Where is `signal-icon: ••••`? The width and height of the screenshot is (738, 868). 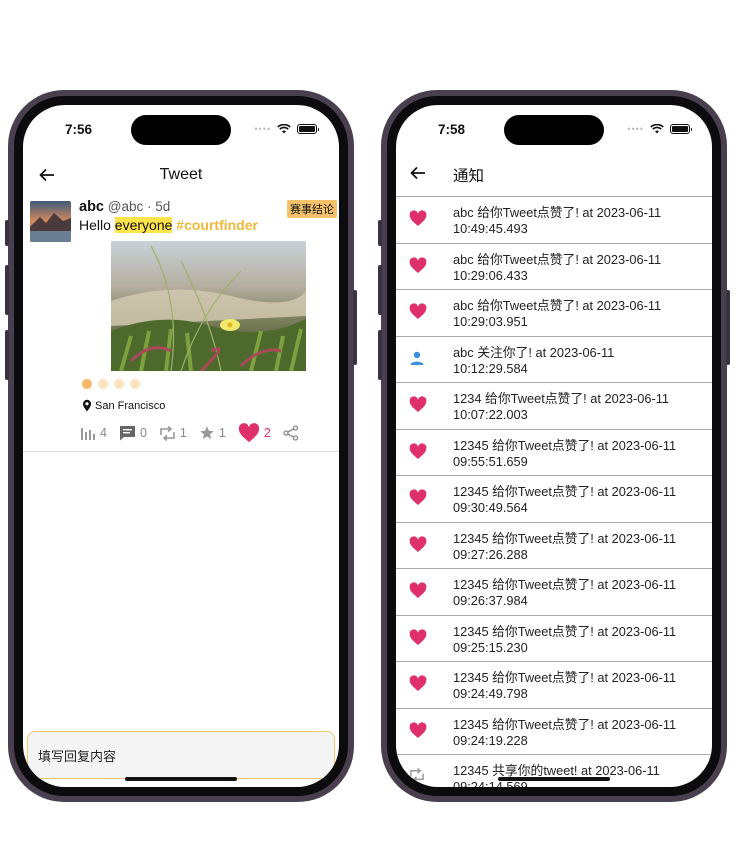 signal-icon: •••• is located at coordinates (635, 129).